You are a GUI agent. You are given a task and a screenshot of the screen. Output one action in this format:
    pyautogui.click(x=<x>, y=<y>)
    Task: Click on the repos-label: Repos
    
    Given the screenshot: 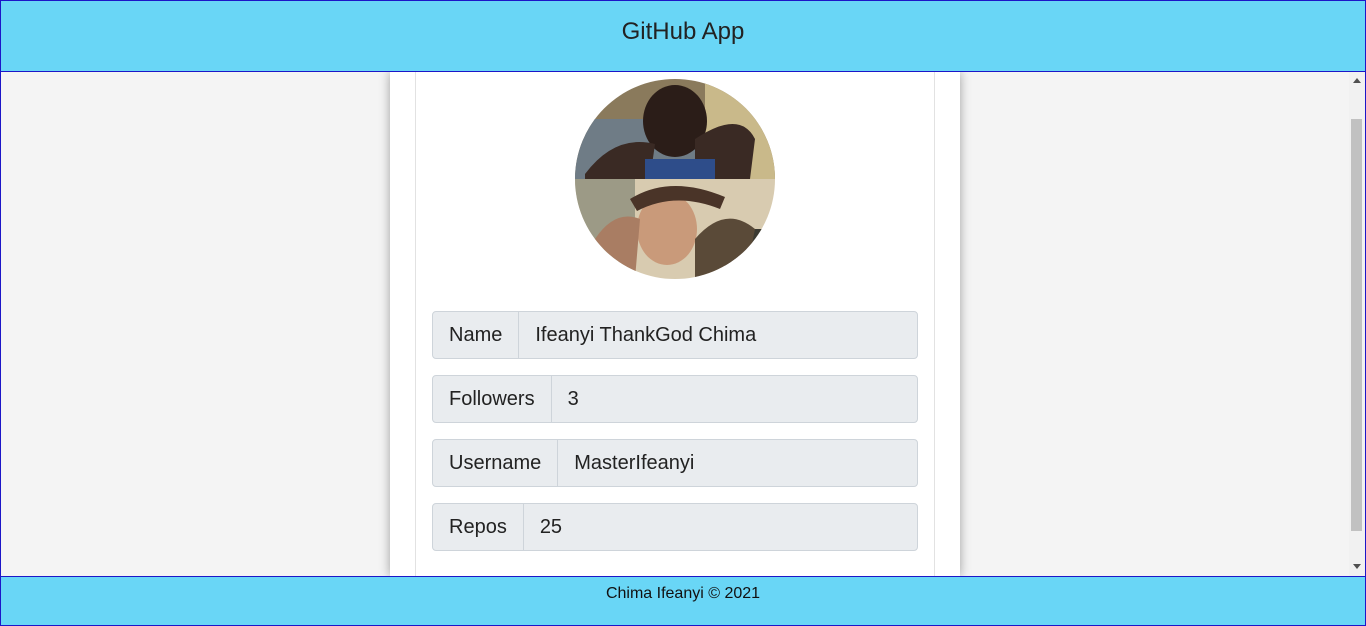 What is the action you would take?
    pyautogui.click(x=478, y=527)
    